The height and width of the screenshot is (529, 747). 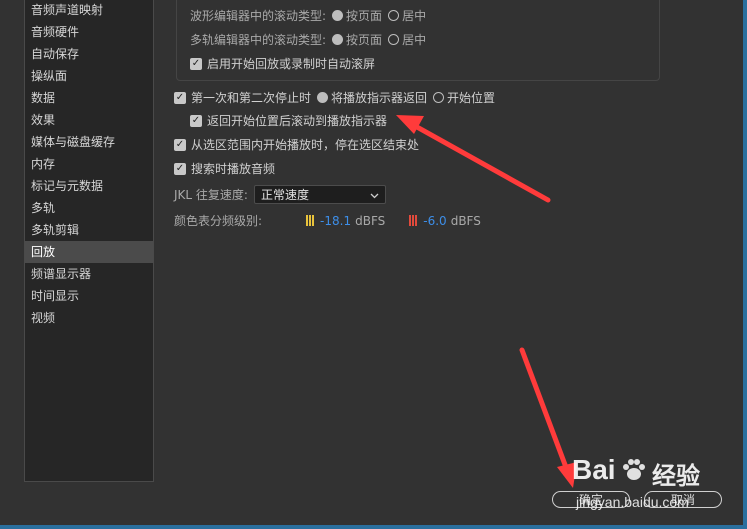 I want to click on watermark-brand-cn: 经验, so click(x=676, y=476).